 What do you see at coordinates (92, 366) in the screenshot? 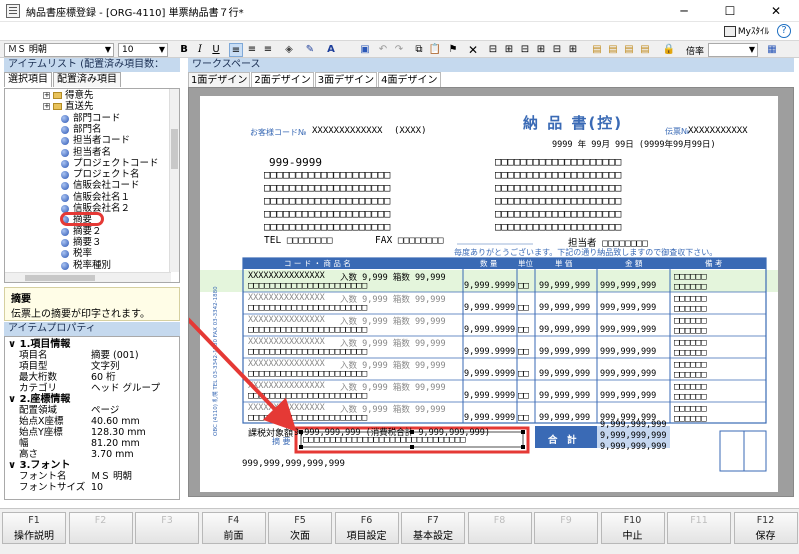
I see `property-row: 項目型 文字列` at bounding box center [92, 366].